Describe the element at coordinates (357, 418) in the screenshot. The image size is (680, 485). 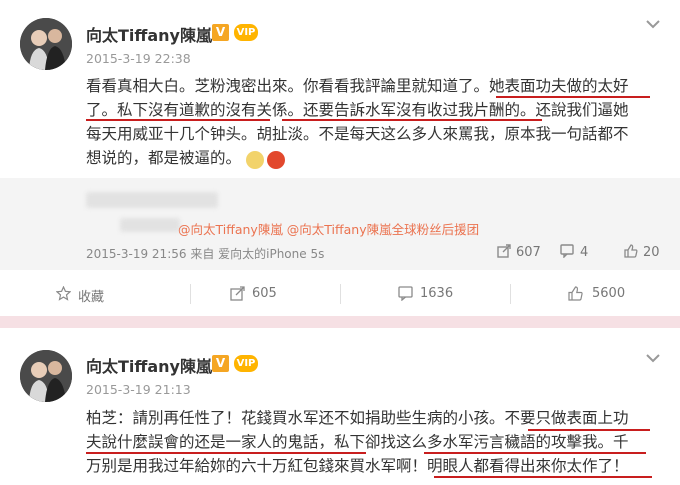
I see `post-text-line: 柏芝：請別再任性了！花錢買水军还不如捐助些生病的小孩。不要只做表面上功` at that location.